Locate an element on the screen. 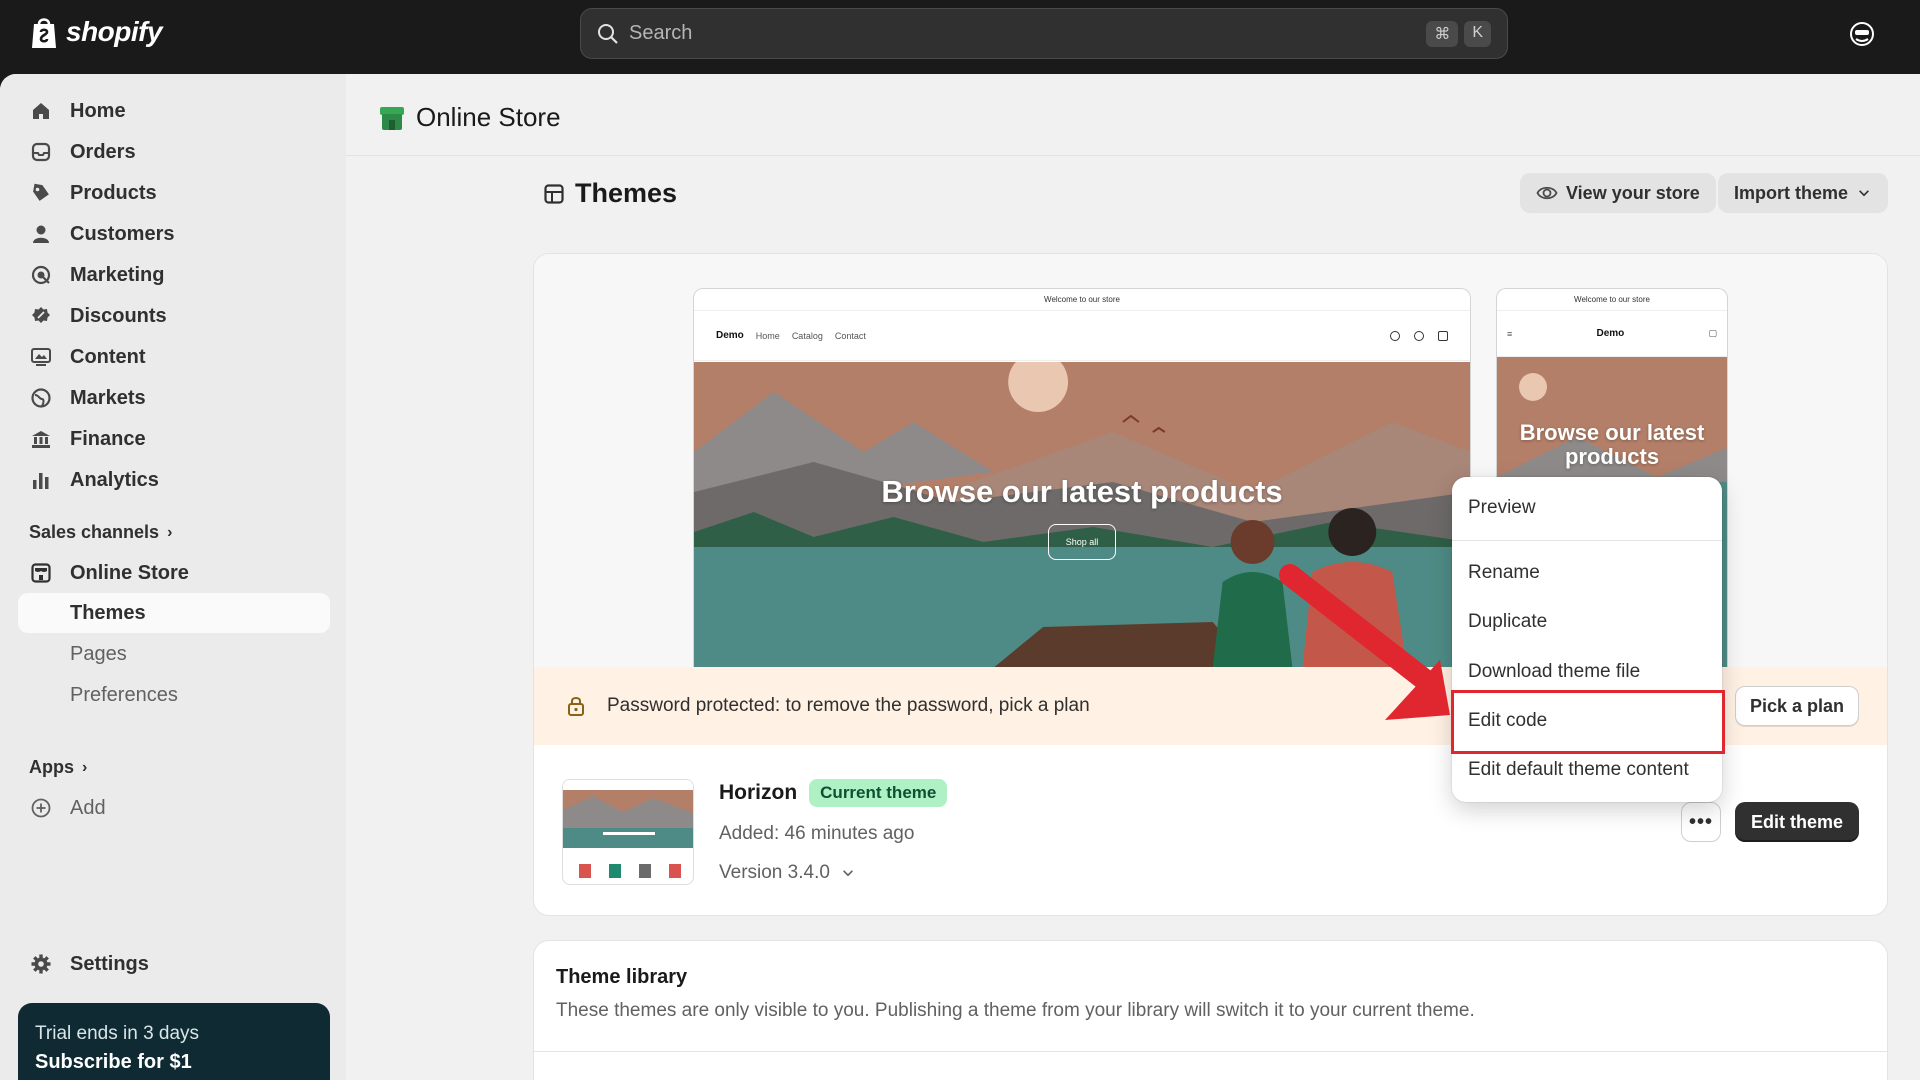 The width and height of the screenshot is (1920, 1080). menu-separator is located at coordinates (1587, 540).